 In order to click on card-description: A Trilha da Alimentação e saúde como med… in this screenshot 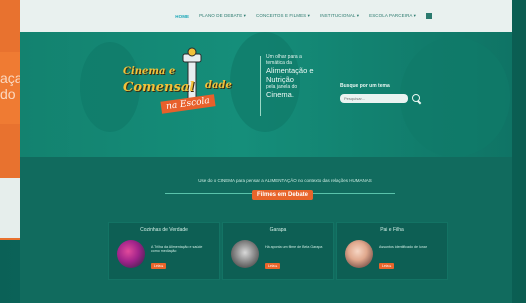, I will do `click(177, 249)`.